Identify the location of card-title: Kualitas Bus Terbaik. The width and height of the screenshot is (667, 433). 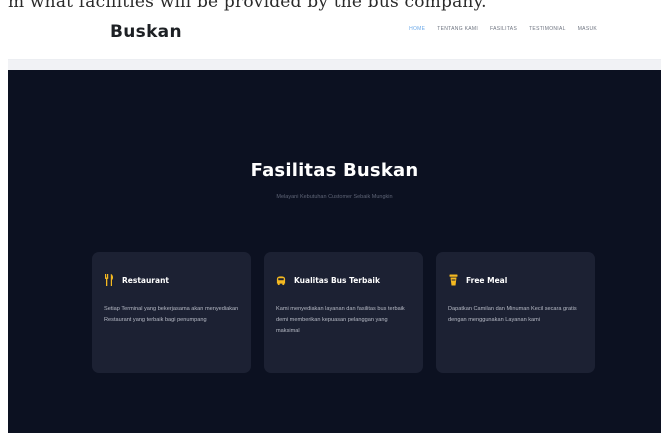
(337, 280).